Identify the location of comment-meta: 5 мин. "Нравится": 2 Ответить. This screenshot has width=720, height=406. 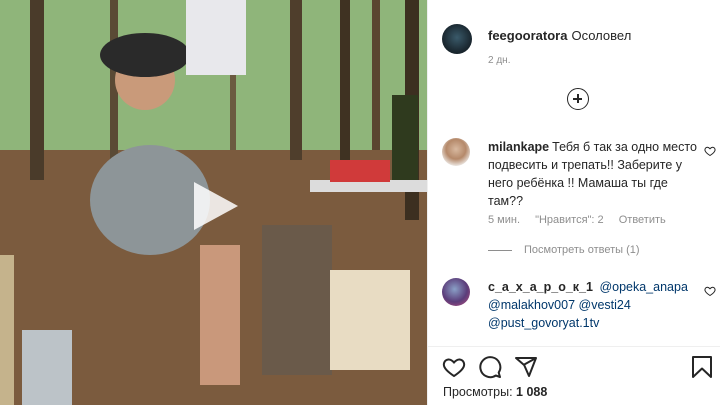
(583, 220).